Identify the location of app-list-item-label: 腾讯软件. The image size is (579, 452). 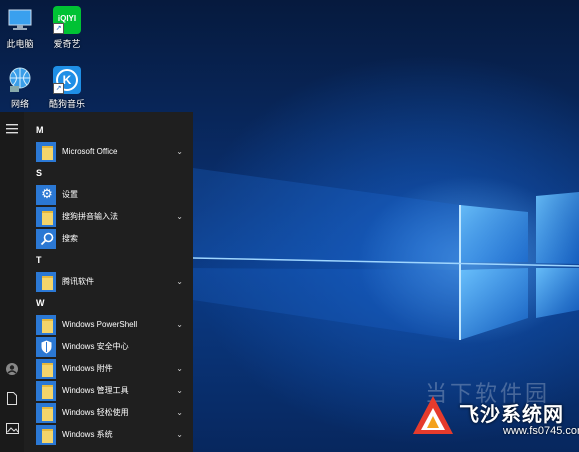
(78, 281).